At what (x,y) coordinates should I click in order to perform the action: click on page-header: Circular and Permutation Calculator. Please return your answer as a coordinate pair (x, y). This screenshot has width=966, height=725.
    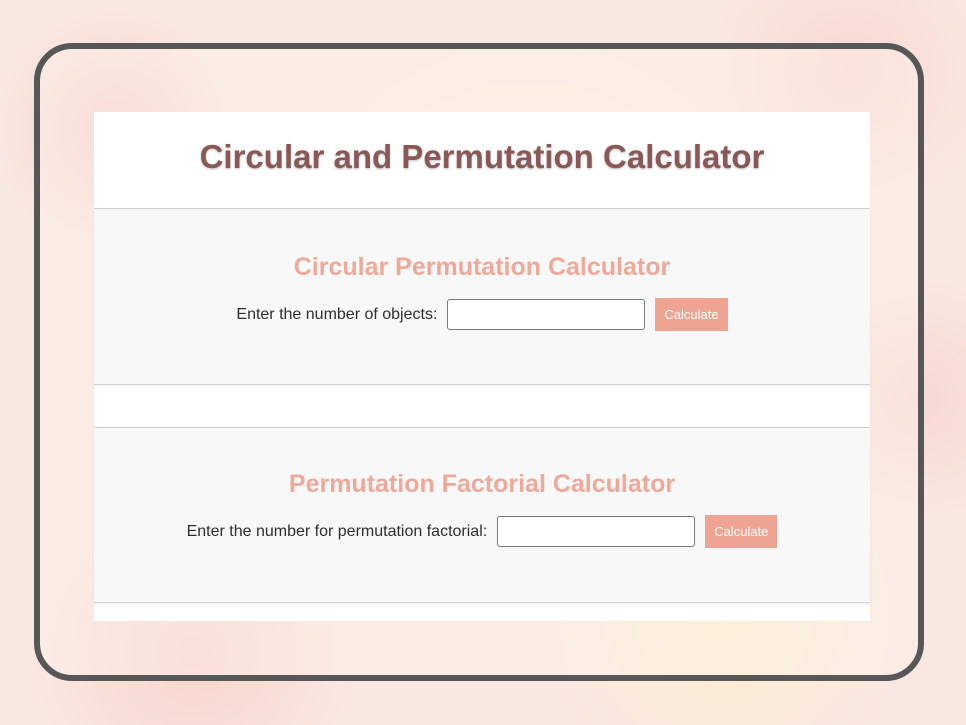
    Looking at the image, I should click on (482, 160).